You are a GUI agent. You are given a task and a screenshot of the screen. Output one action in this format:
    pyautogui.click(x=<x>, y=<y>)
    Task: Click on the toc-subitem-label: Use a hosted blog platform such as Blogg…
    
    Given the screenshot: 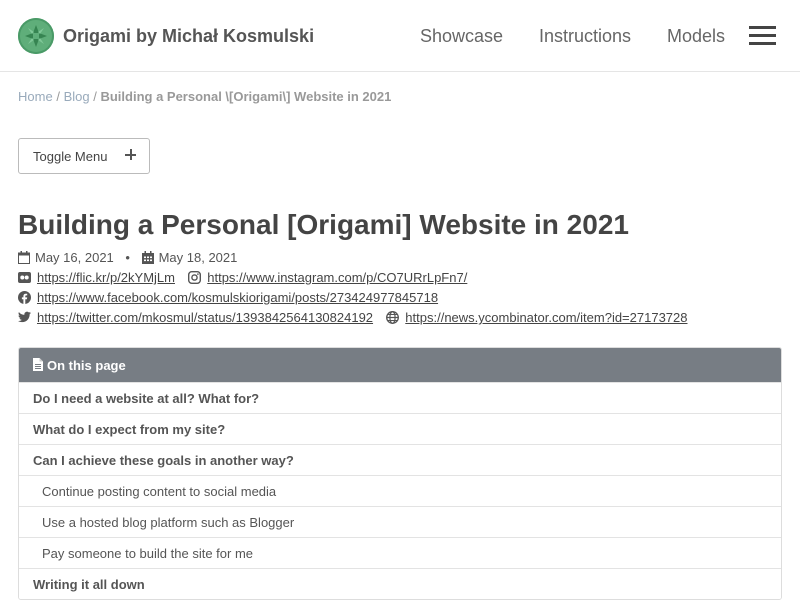 What is the action you would take?
    pyautogui.click(x=168, y=522)
    